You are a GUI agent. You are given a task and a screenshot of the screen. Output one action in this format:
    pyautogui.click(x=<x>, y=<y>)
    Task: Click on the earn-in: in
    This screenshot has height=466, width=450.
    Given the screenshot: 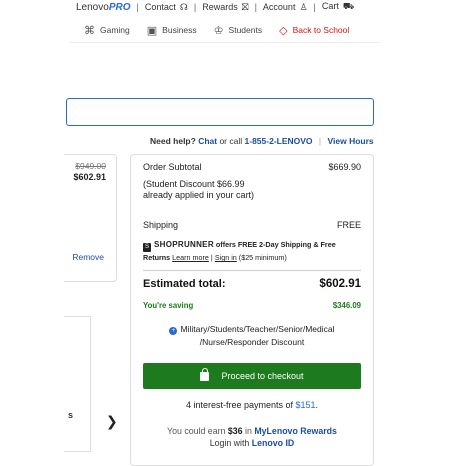 What is the action you would take?
    pyautogui.click(x=248, y=431)
    